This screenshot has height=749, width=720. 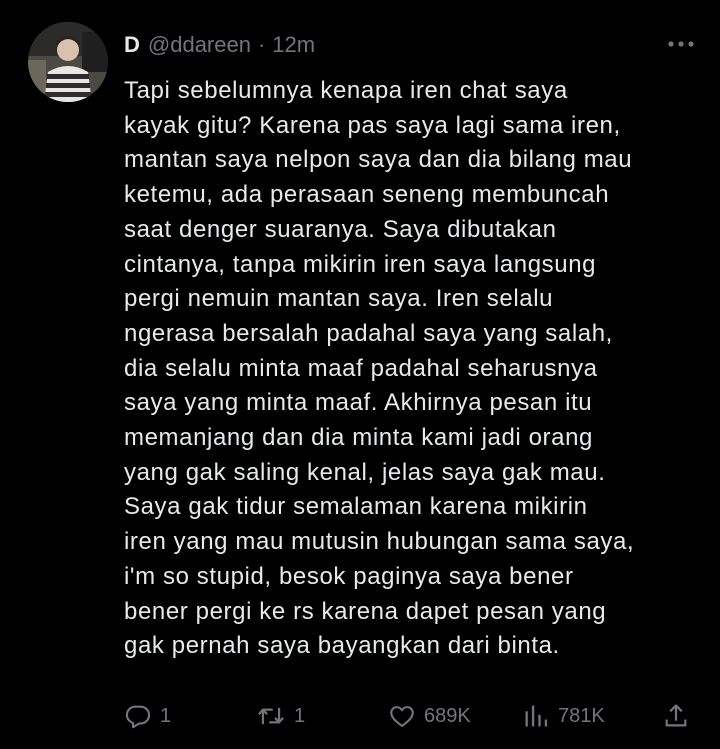 What do you see at coordinates (358, 438) in the screenshot?
I see `tweet-text-line: memanjang dan dia minta kami jadi orang` at bounding box center [358, 438].